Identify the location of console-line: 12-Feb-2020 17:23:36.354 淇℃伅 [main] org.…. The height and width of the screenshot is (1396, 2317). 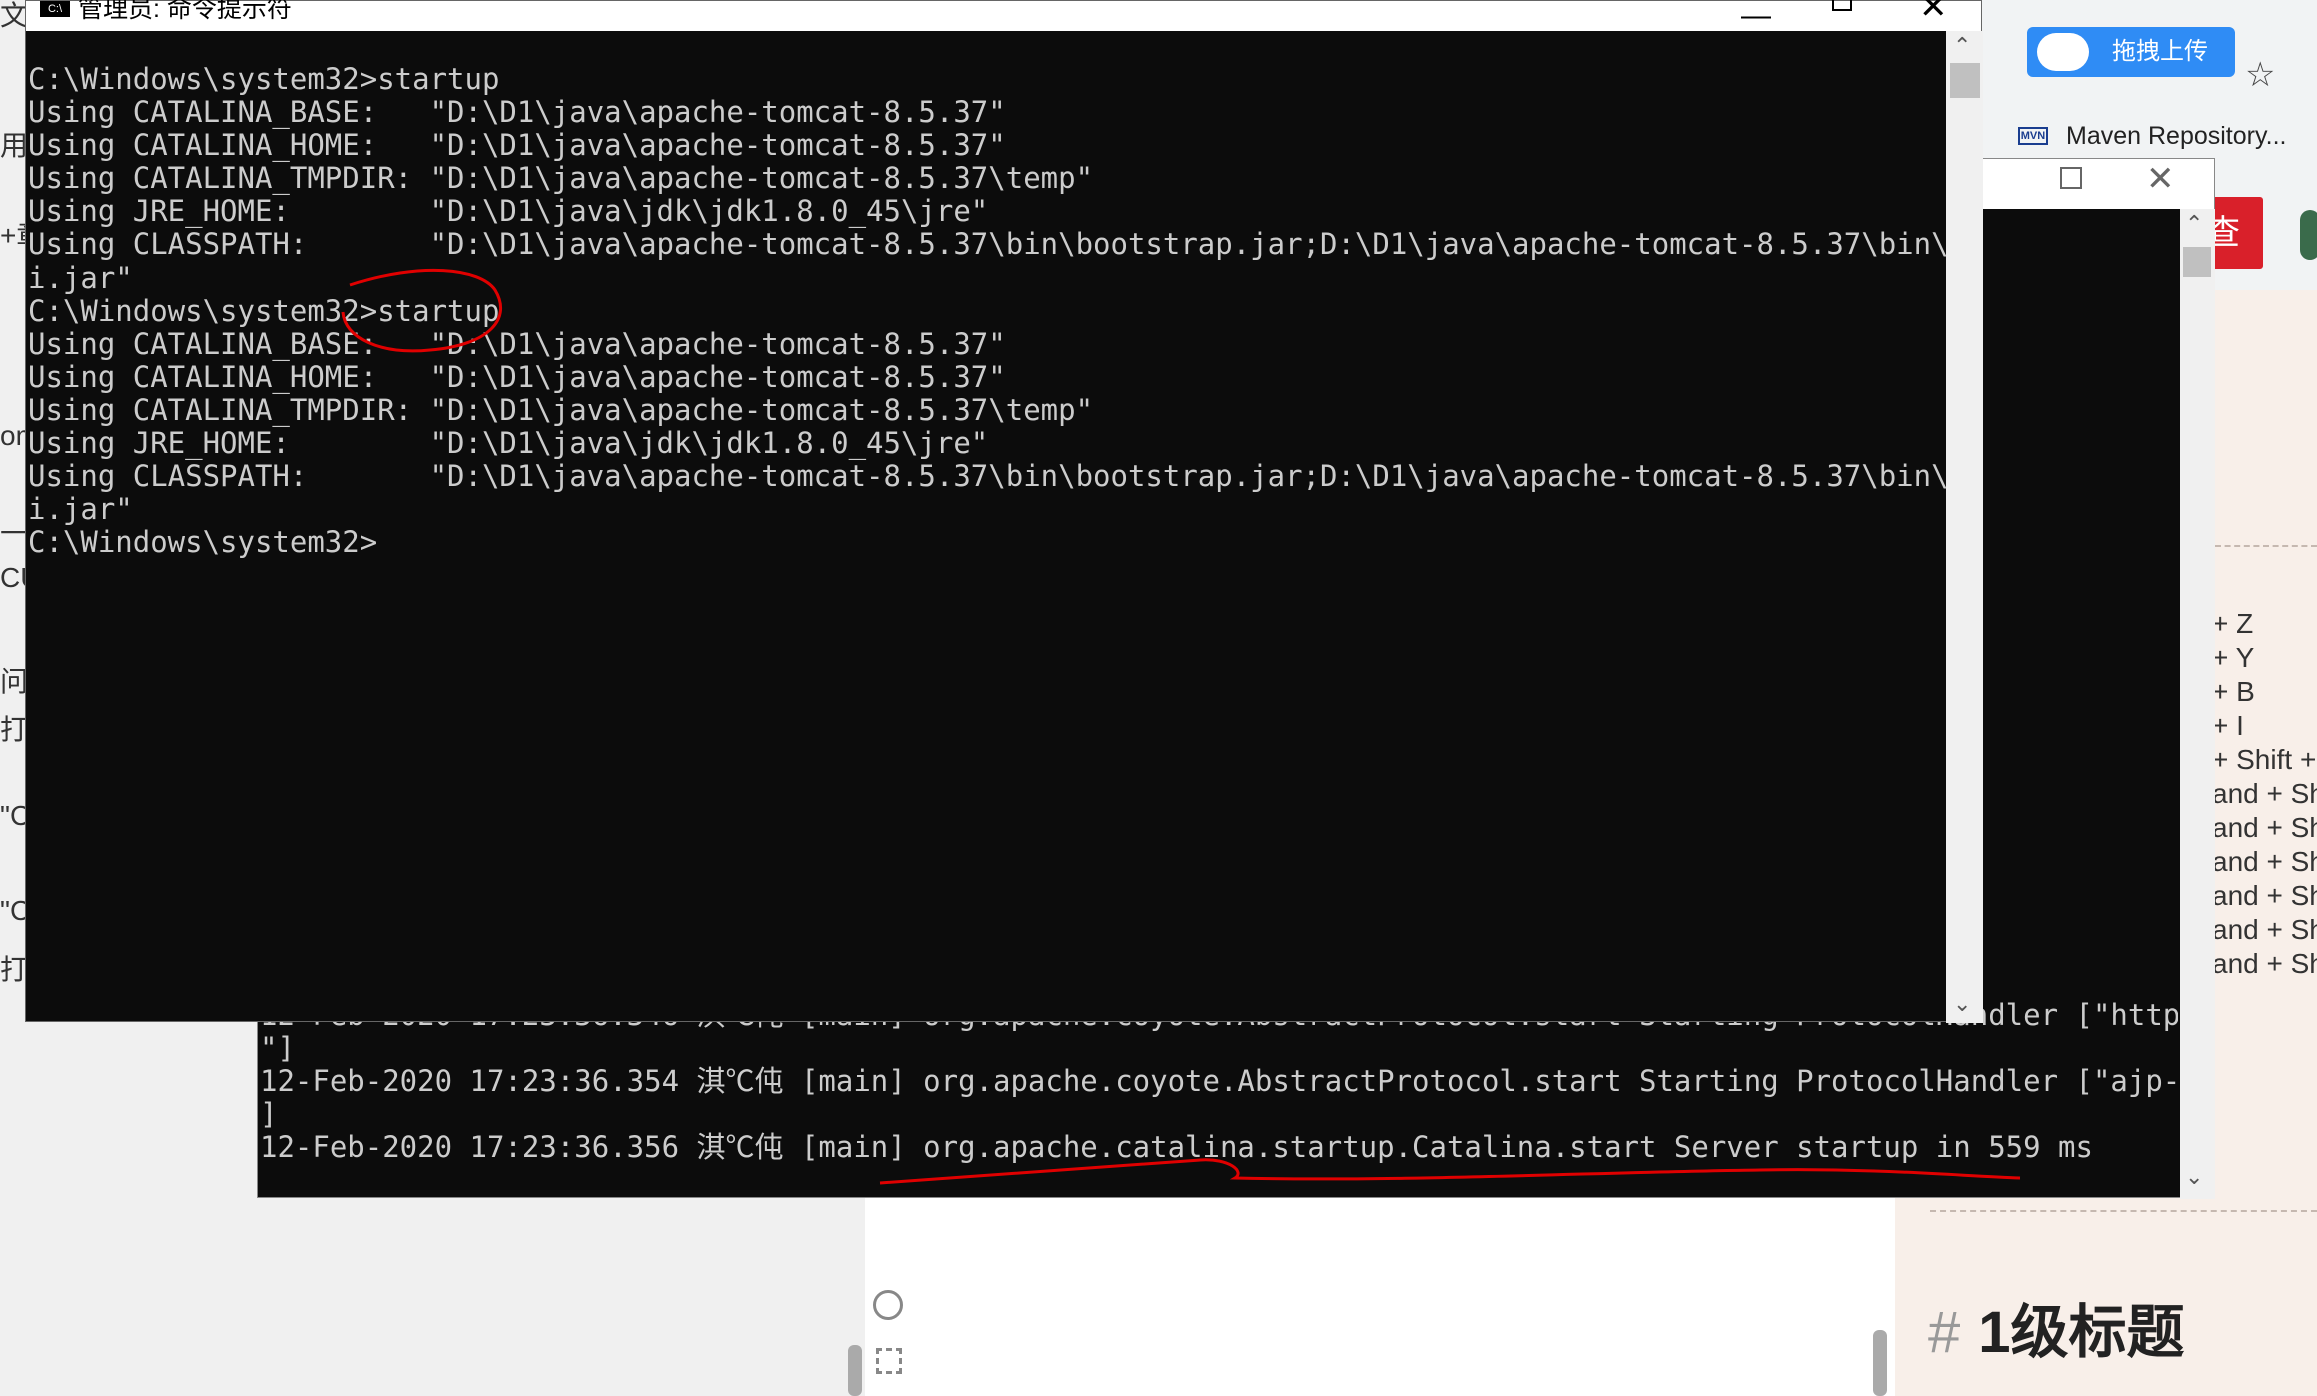
(1219, 1081).